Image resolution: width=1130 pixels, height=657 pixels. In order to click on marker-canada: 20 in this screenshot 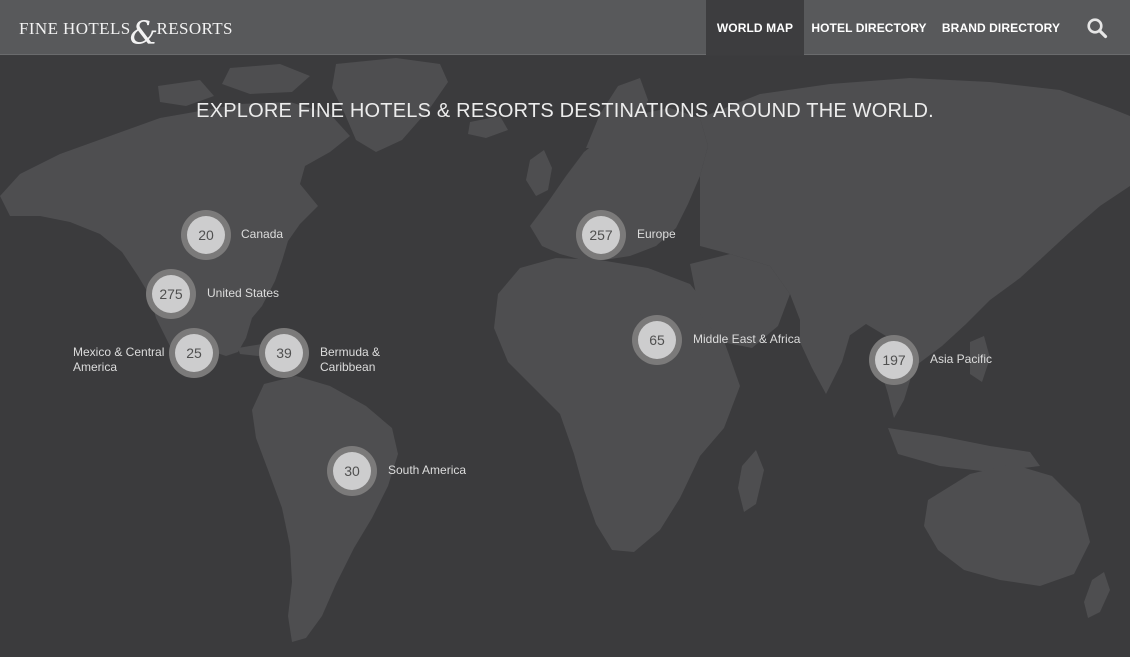, I will do `click(206, 235)`.